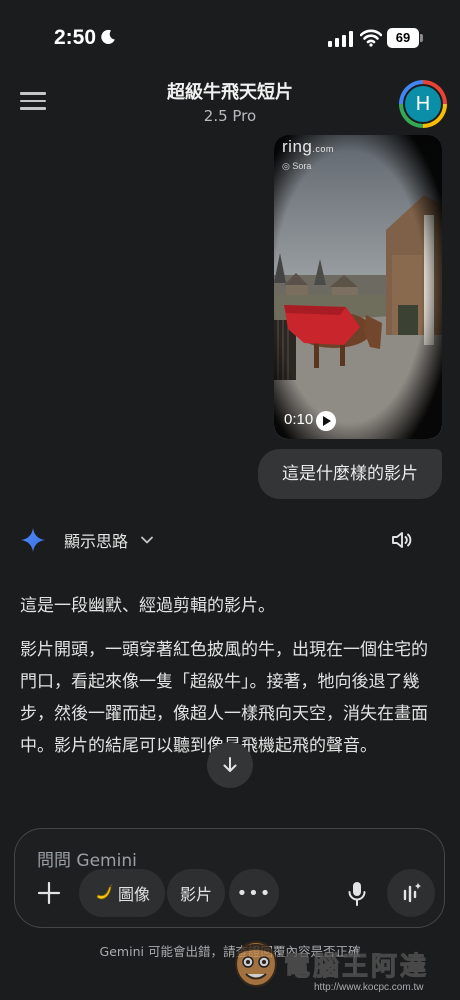  I want to click on chevron-down-icon, so click(147, 540).